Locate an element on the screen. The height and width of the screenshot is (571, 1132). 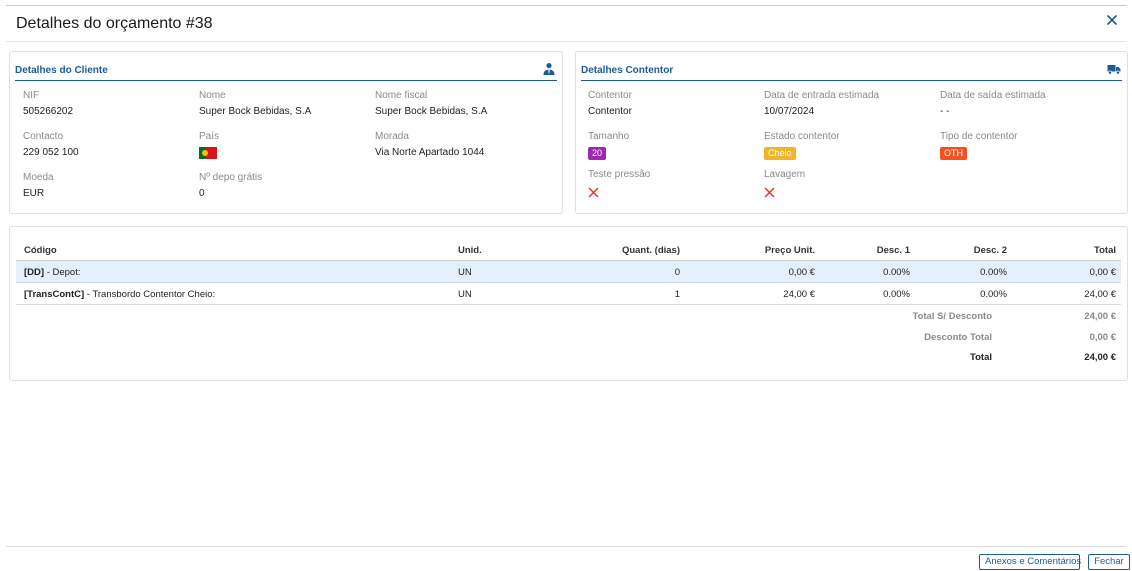
row-total: 0,00 € is located at coordinates (1102, 272).